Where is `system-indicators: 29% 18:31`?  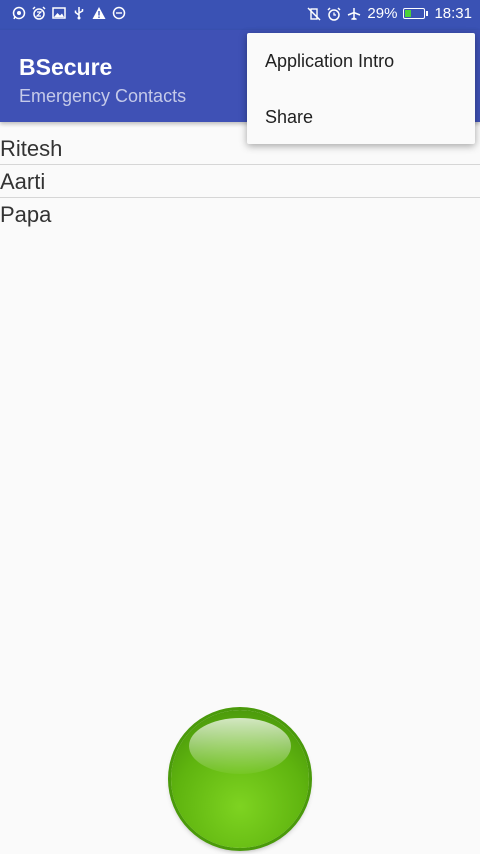 system-indicators: 29% 18:31 is located at coordinates (389, 13).